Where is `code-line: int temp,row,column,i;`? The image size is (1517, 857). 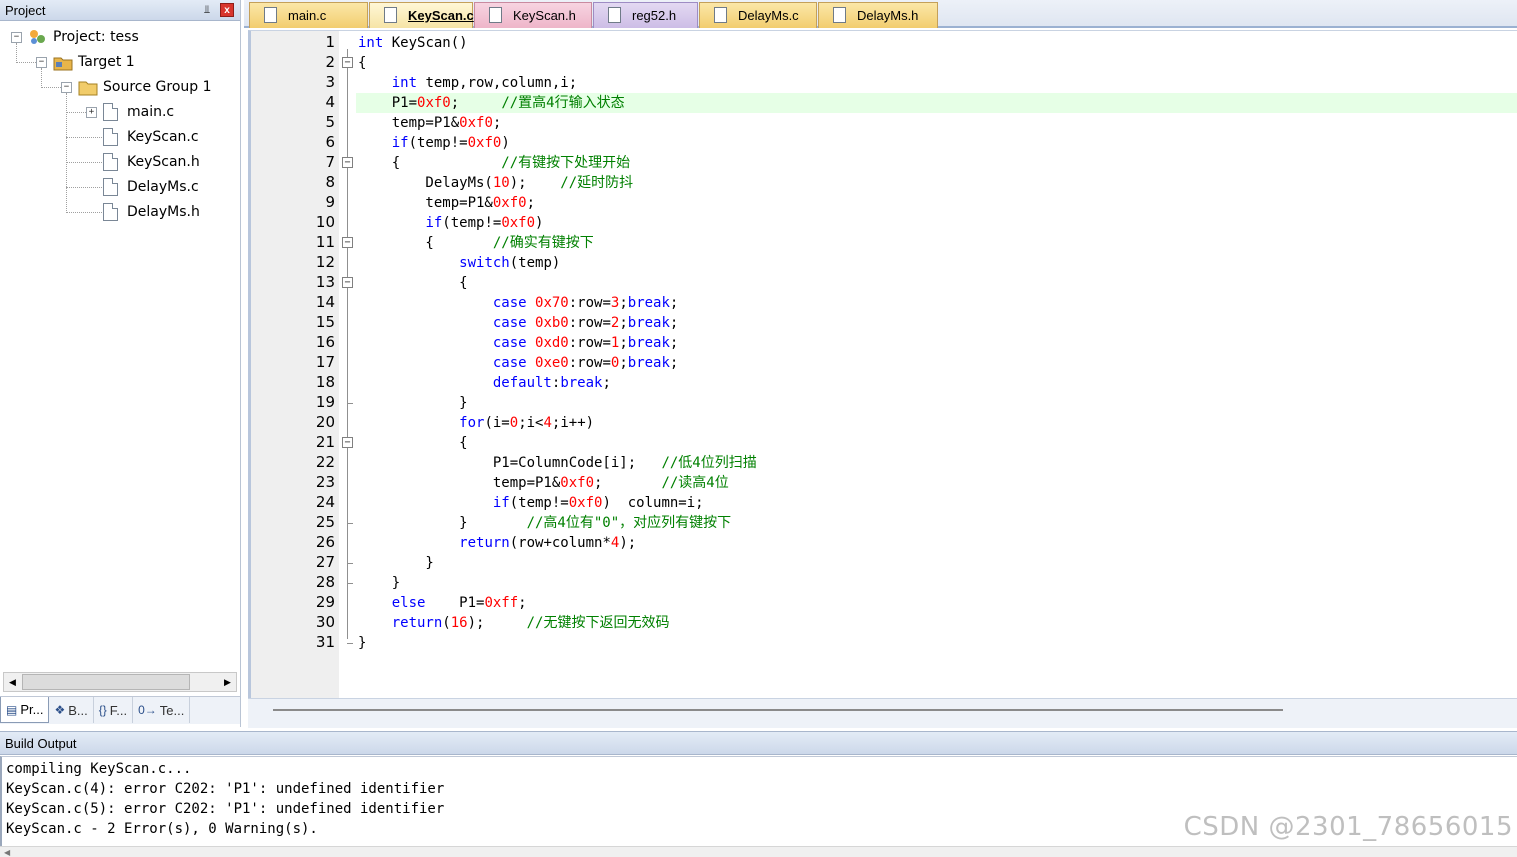 code-line: int temp,row,column,i; is located at coordinates (936, 83).